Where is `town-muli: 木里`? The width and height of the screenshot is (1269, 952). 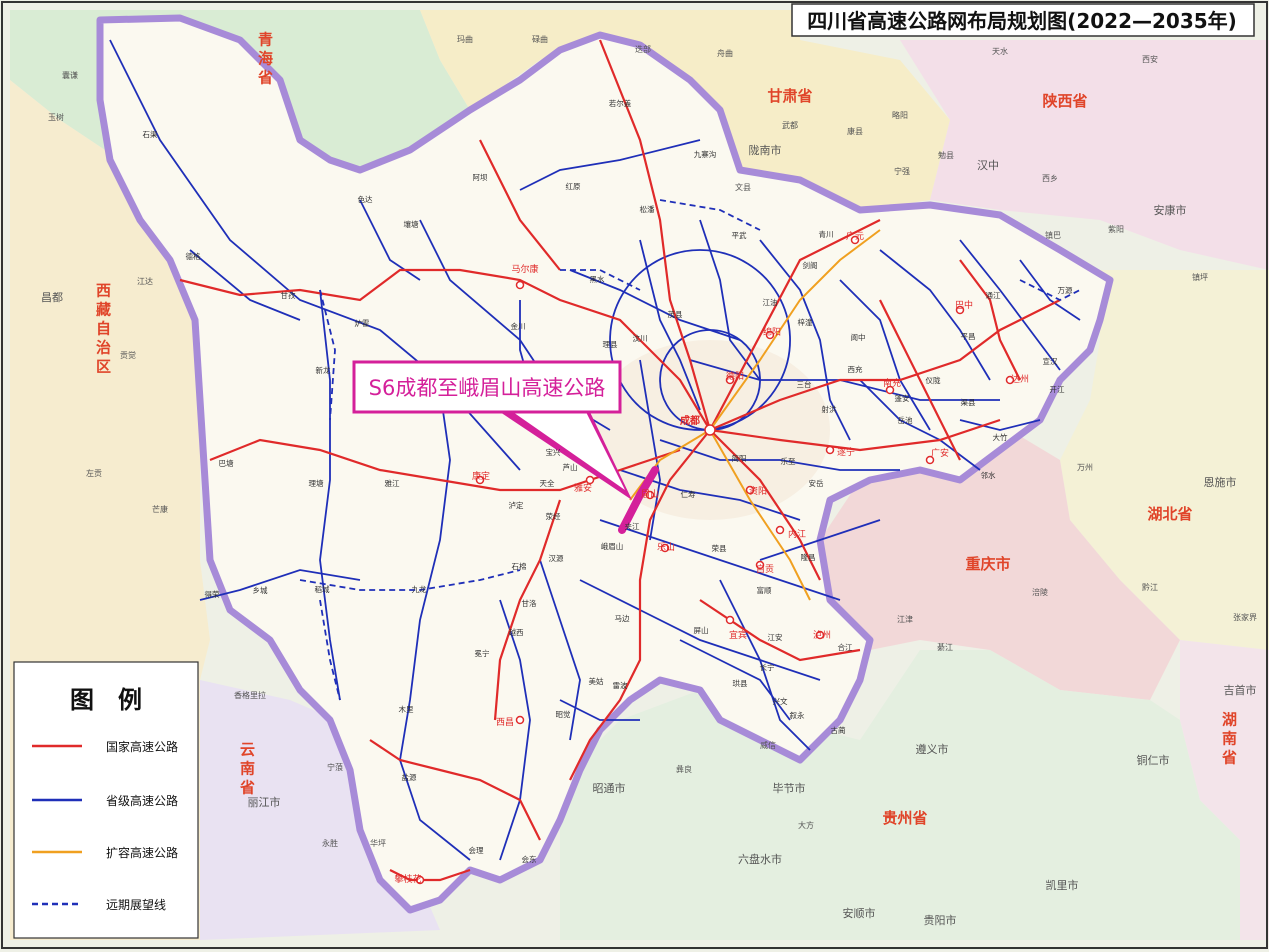
town-muli: 木里 is located at coordinates (406, 709).